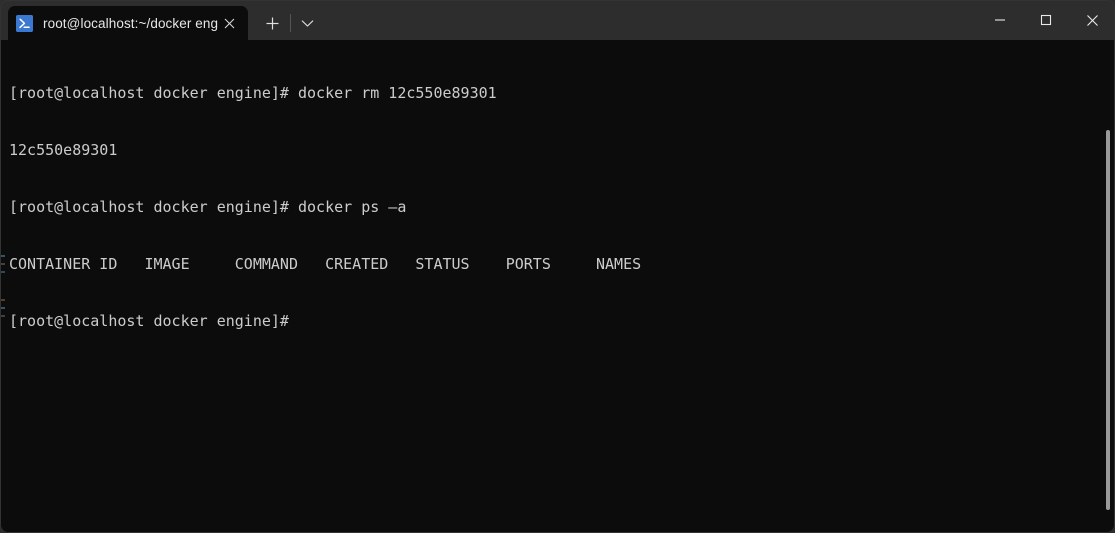  I want to click on new-tab-button, so click(272, 23).